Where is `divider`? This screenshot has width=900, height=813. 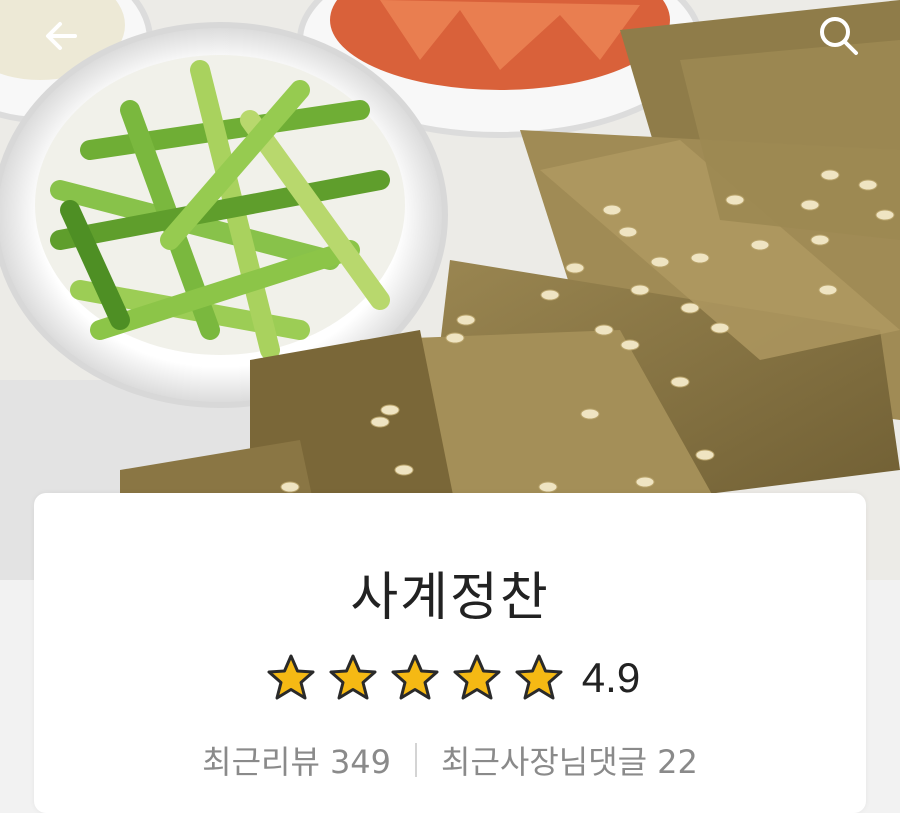 divider is located at coordinates (416, 760).